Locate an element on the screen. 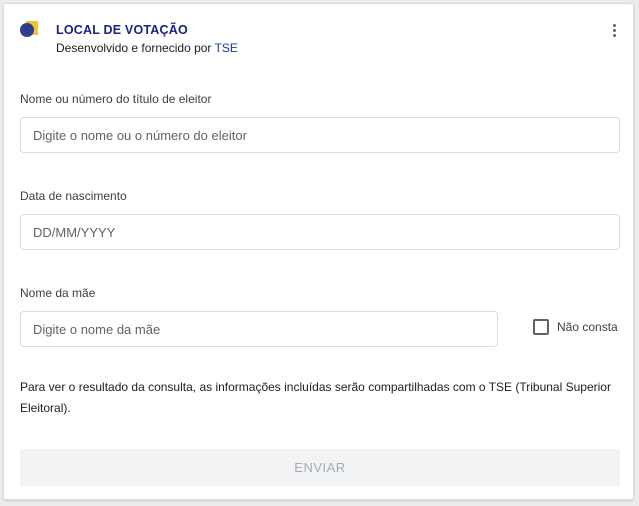 This screenshot has height=506, width=639. birthdate-field-label: Data de nascimento is located at coordinates (73, 196).